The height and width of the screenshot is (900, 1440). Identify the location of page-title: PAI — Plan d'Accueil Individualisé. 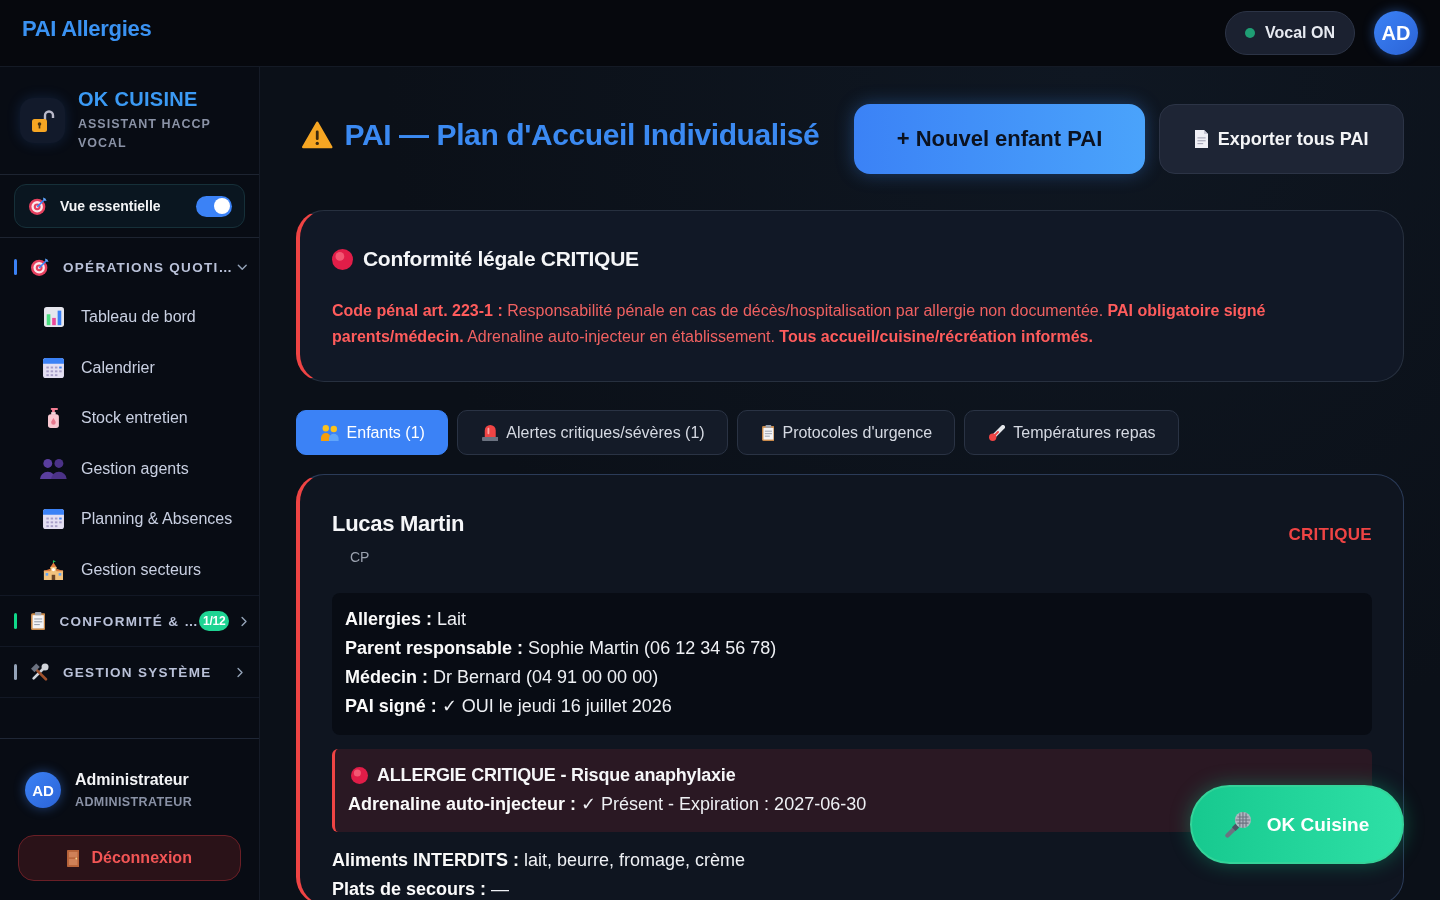
(582, 135).